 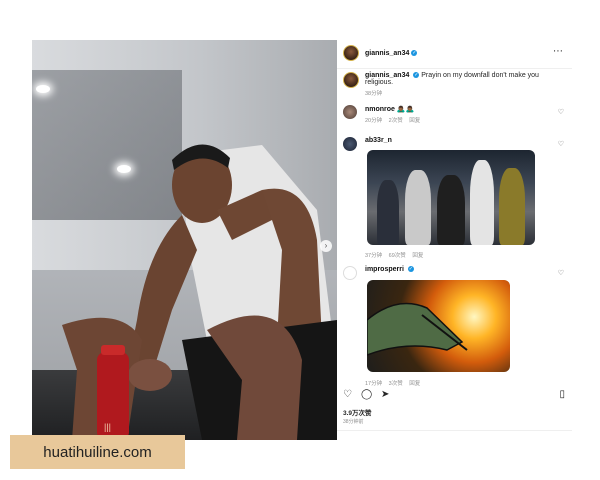 I want to click on author-username: giannis_an34, so click(x=387, y=53).